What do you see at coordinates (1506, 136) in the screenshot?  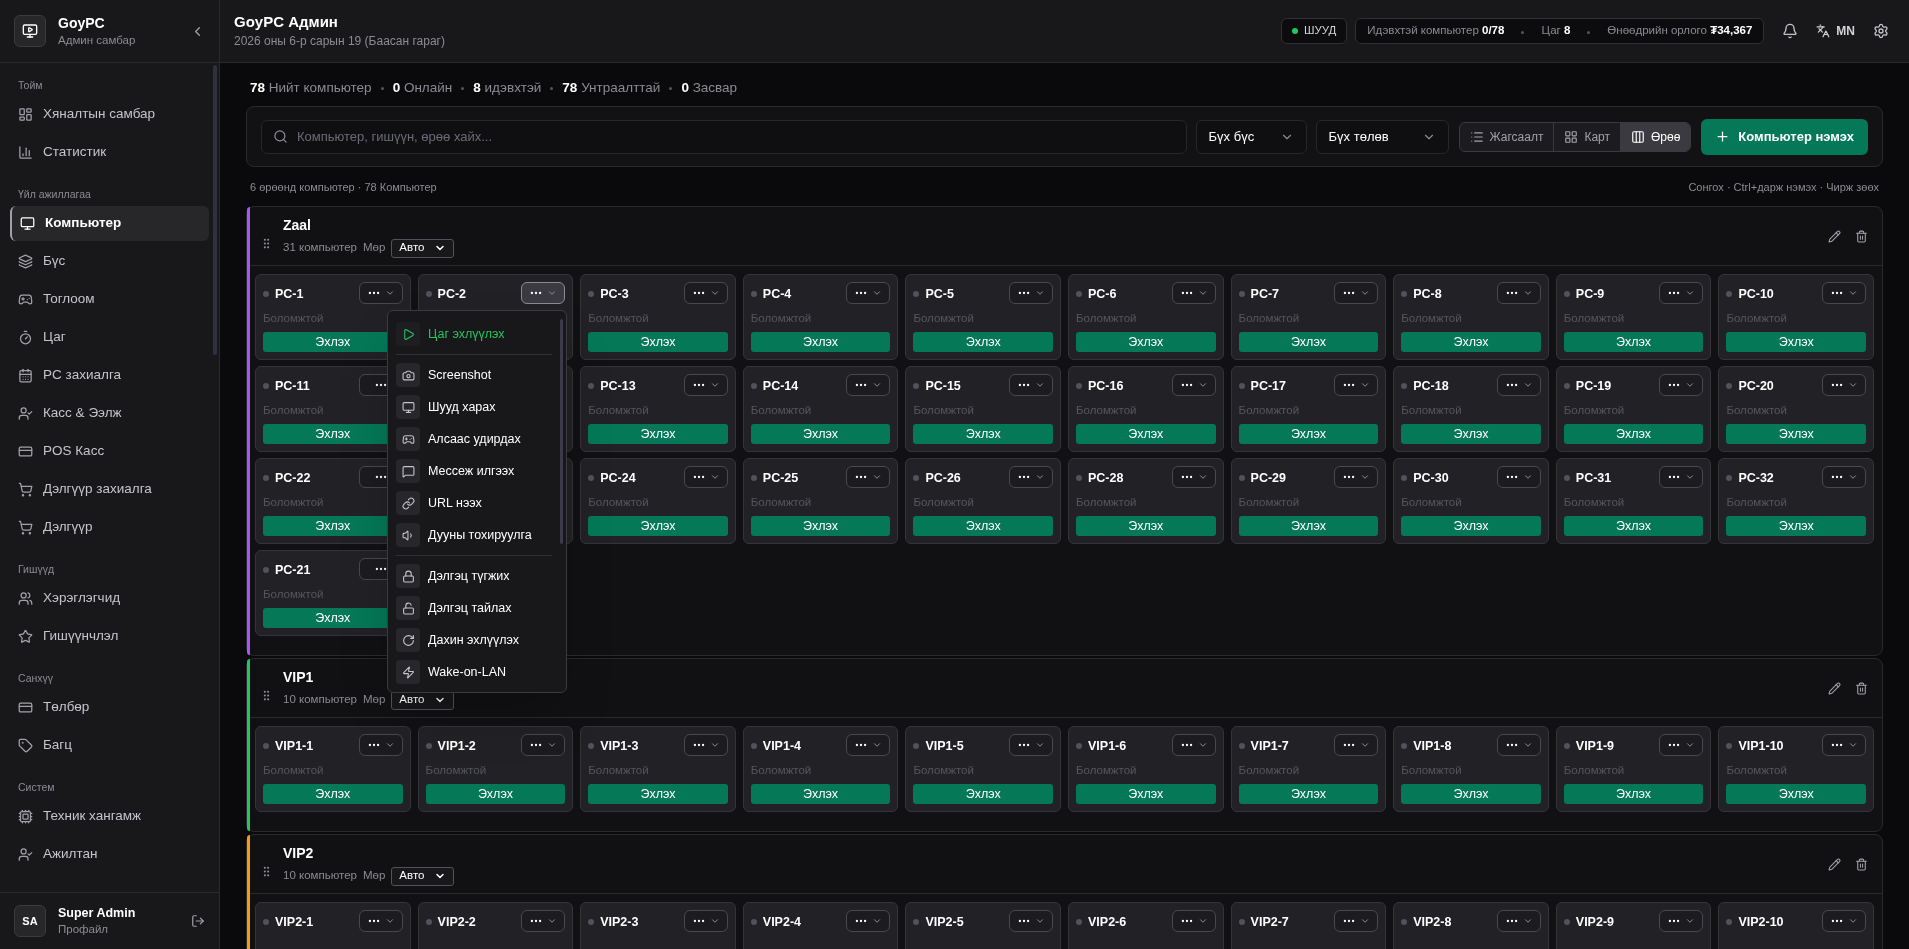 I see `view-tab: Жагсаалт` at bounding box center [1506, 136].